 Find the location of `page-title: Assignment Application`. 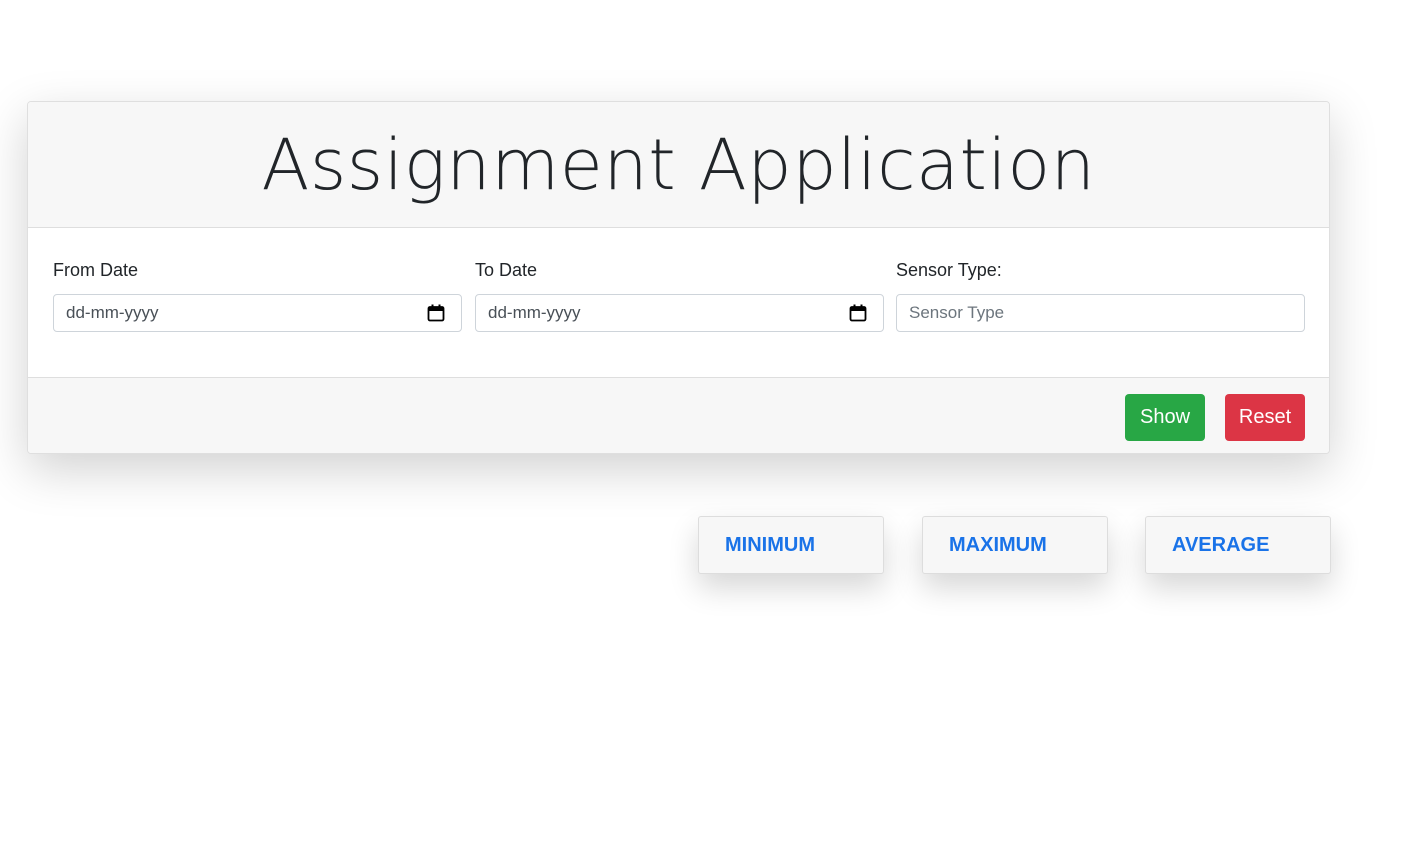

page-title: Assignment Application is located at coordinates (678, 164).